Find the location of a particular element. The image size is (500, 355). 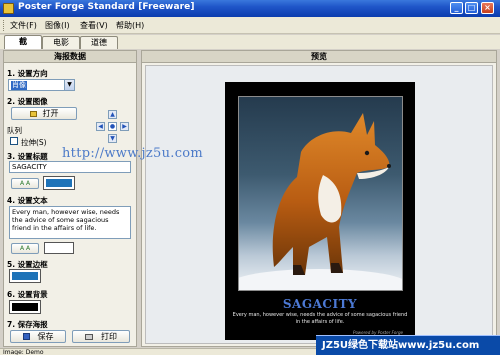

text-color-swatch is located at coordinates (59, 248).